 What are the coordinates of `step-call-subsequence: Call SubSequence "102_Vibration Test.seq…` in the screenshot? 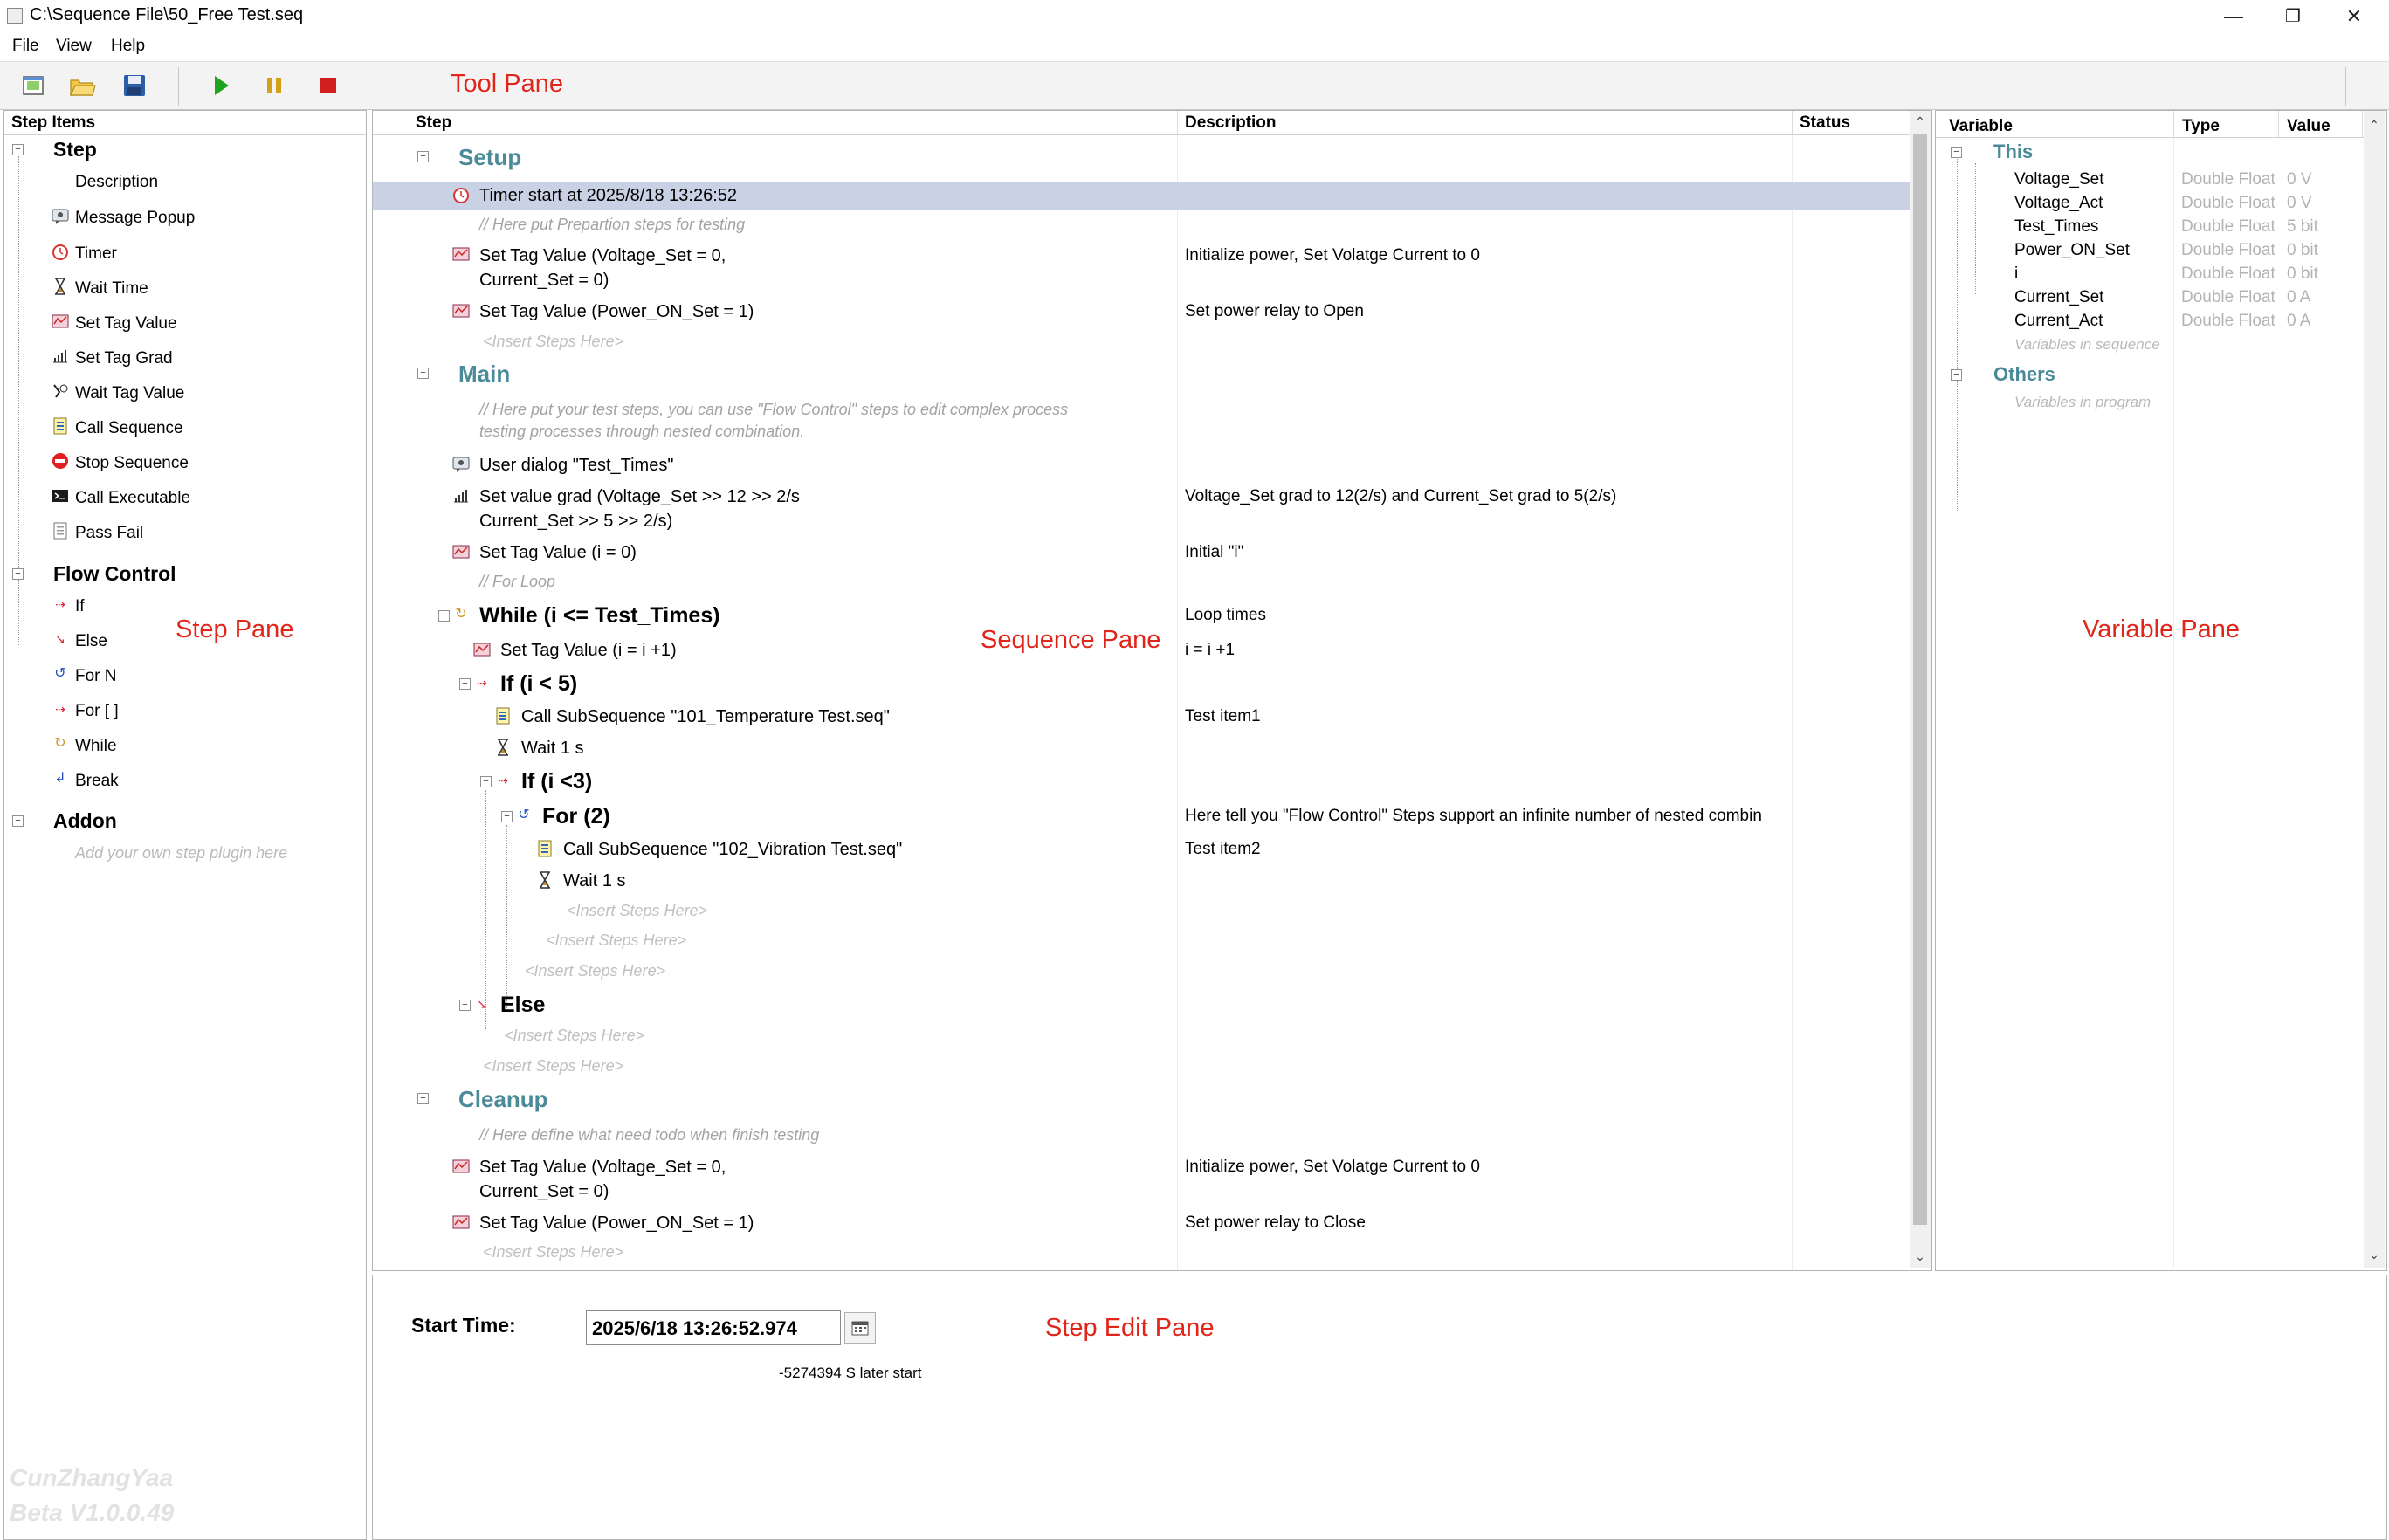 It's located at (732, 850).